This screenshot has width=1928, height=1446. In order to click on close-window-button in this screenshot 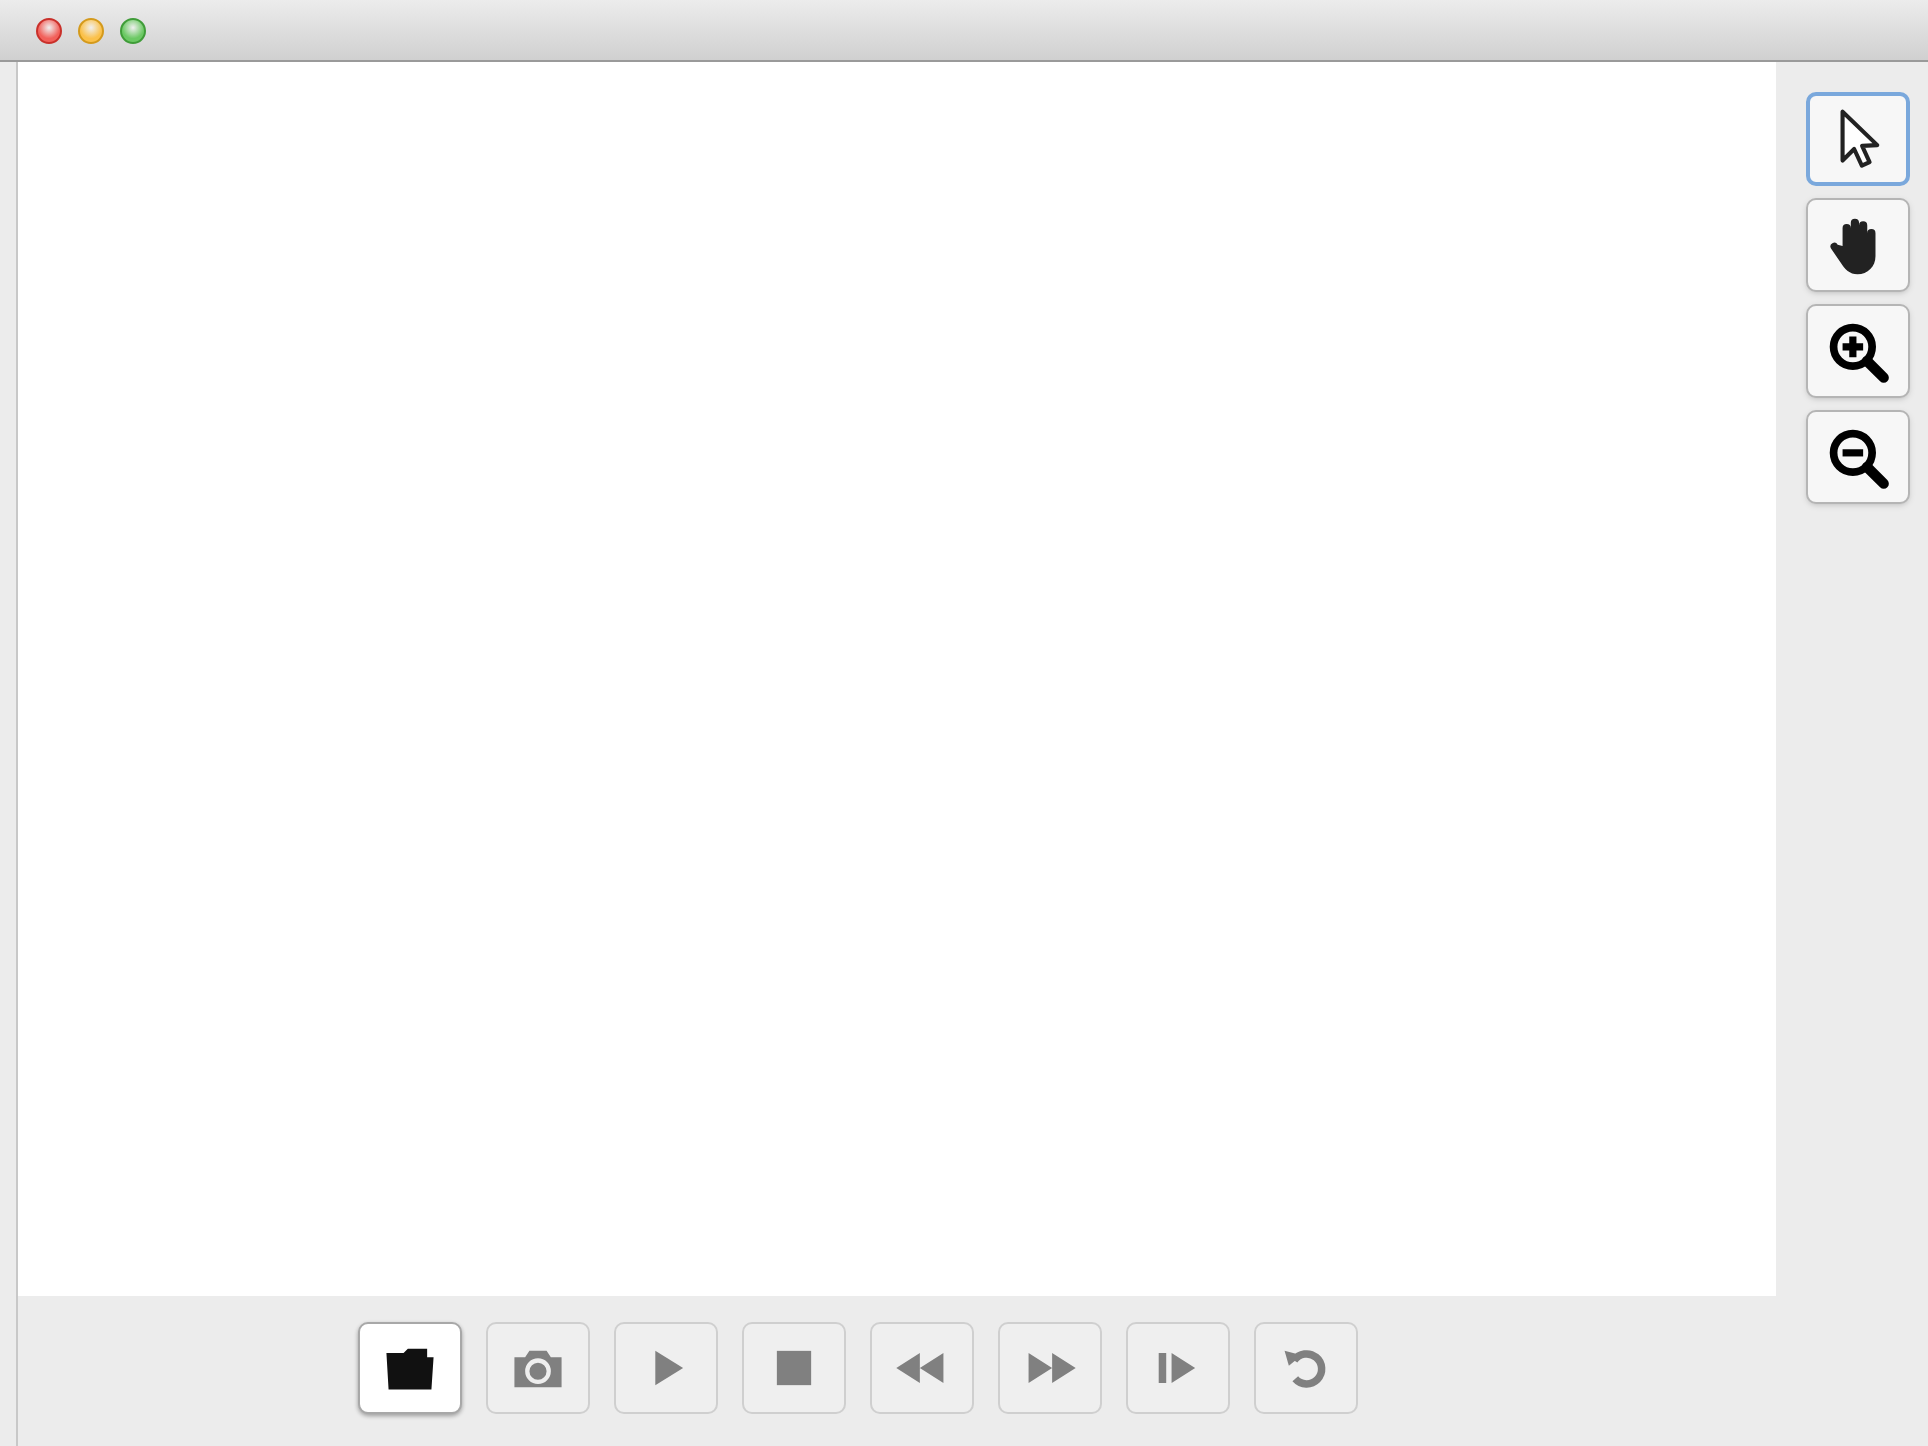, I will do `click(49, 30)`.